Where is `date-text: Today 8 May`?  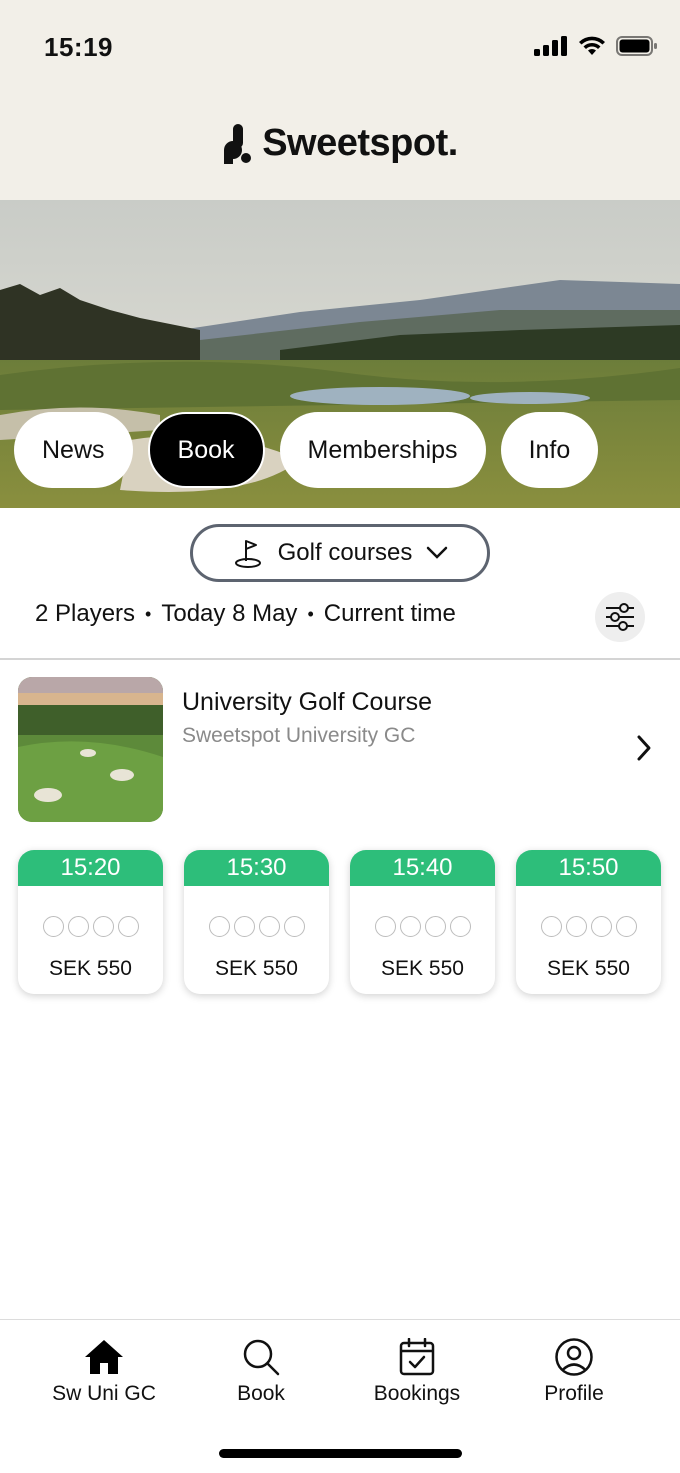 date-text: Today 8 May is located at coordinates (229, 613).